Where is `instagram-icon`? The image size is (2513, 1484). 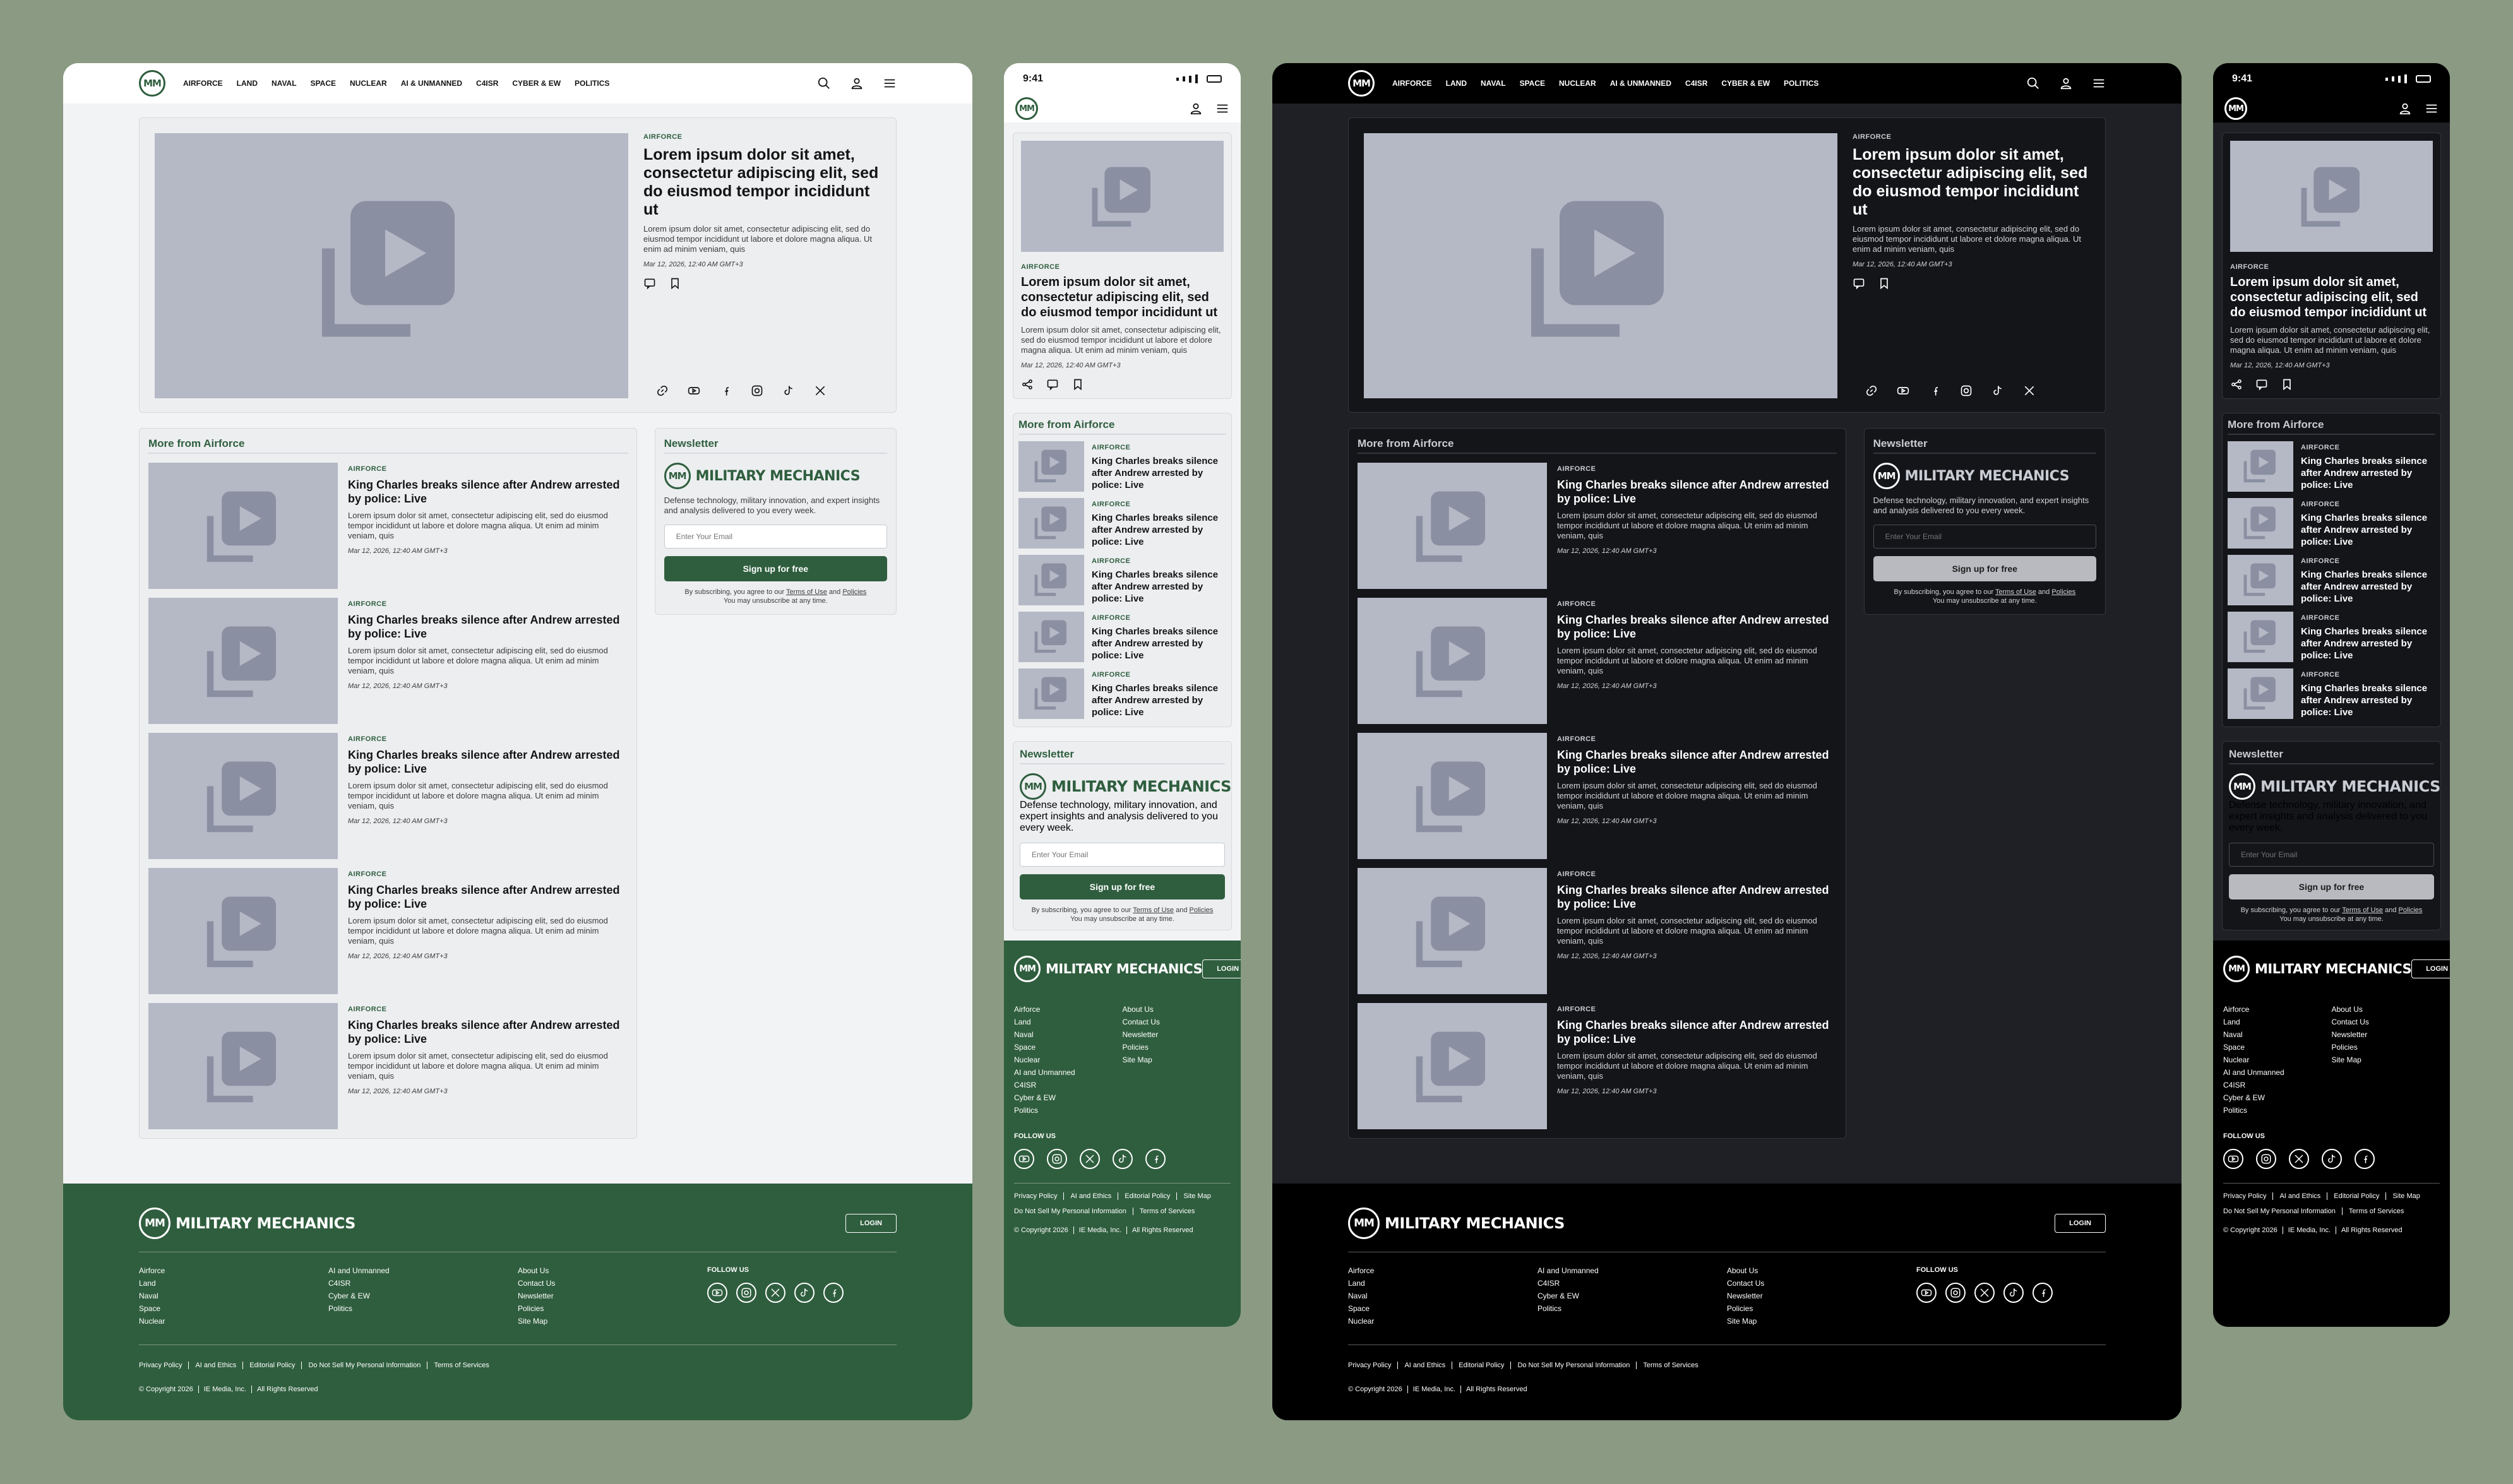 instagram-icon is located at coordinates (757, 390).